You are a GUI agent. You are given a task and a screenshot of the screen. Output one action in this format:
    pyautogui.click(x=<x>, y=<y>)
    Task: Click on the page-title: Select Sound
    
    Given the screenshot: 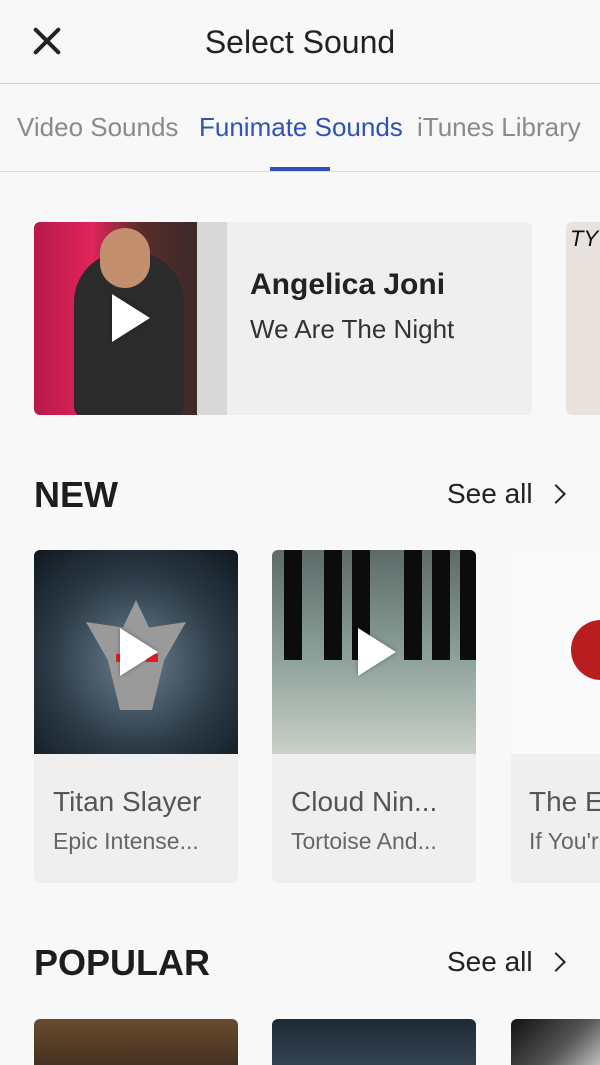 What is the action you would take?
    pyautogui.click(x=300, y=42)
    